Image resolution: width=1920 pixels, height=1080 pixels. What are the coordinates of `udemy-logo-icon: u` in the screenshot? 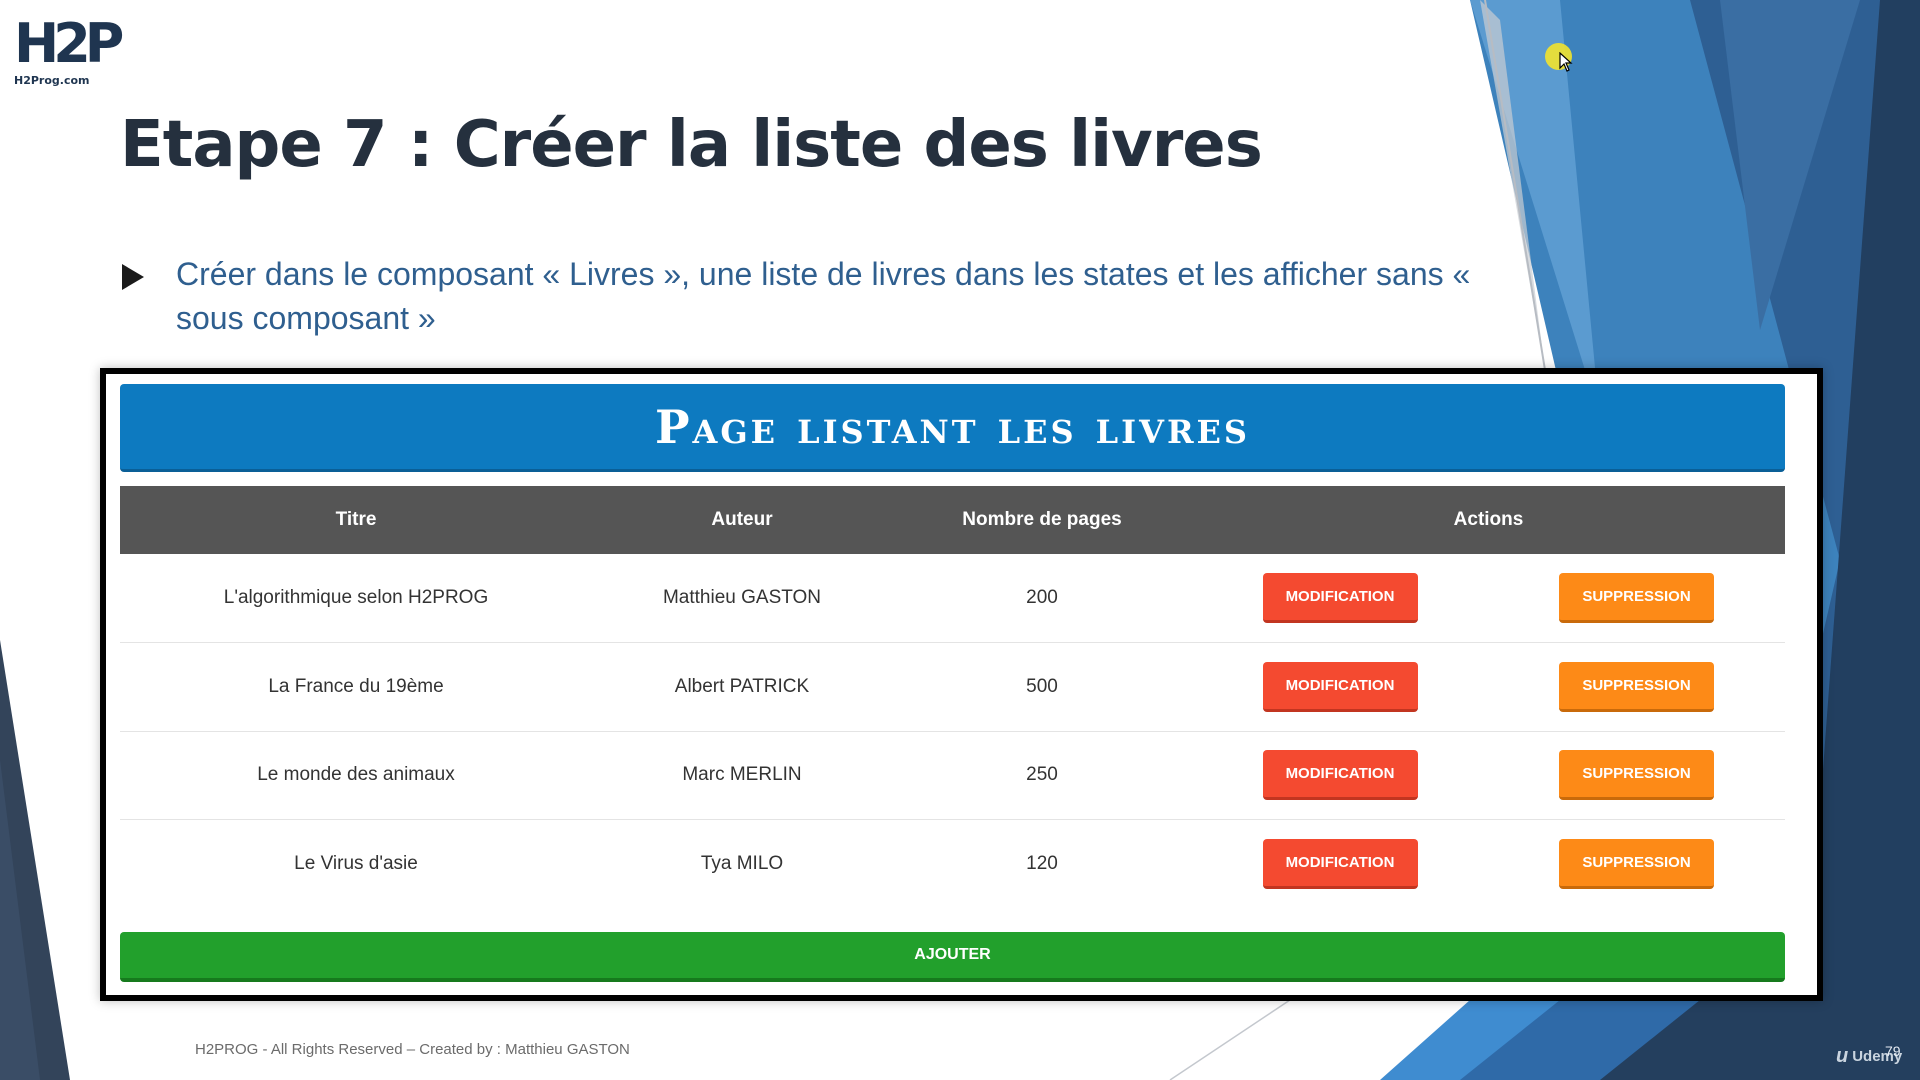 It's located at (1842, 1056).